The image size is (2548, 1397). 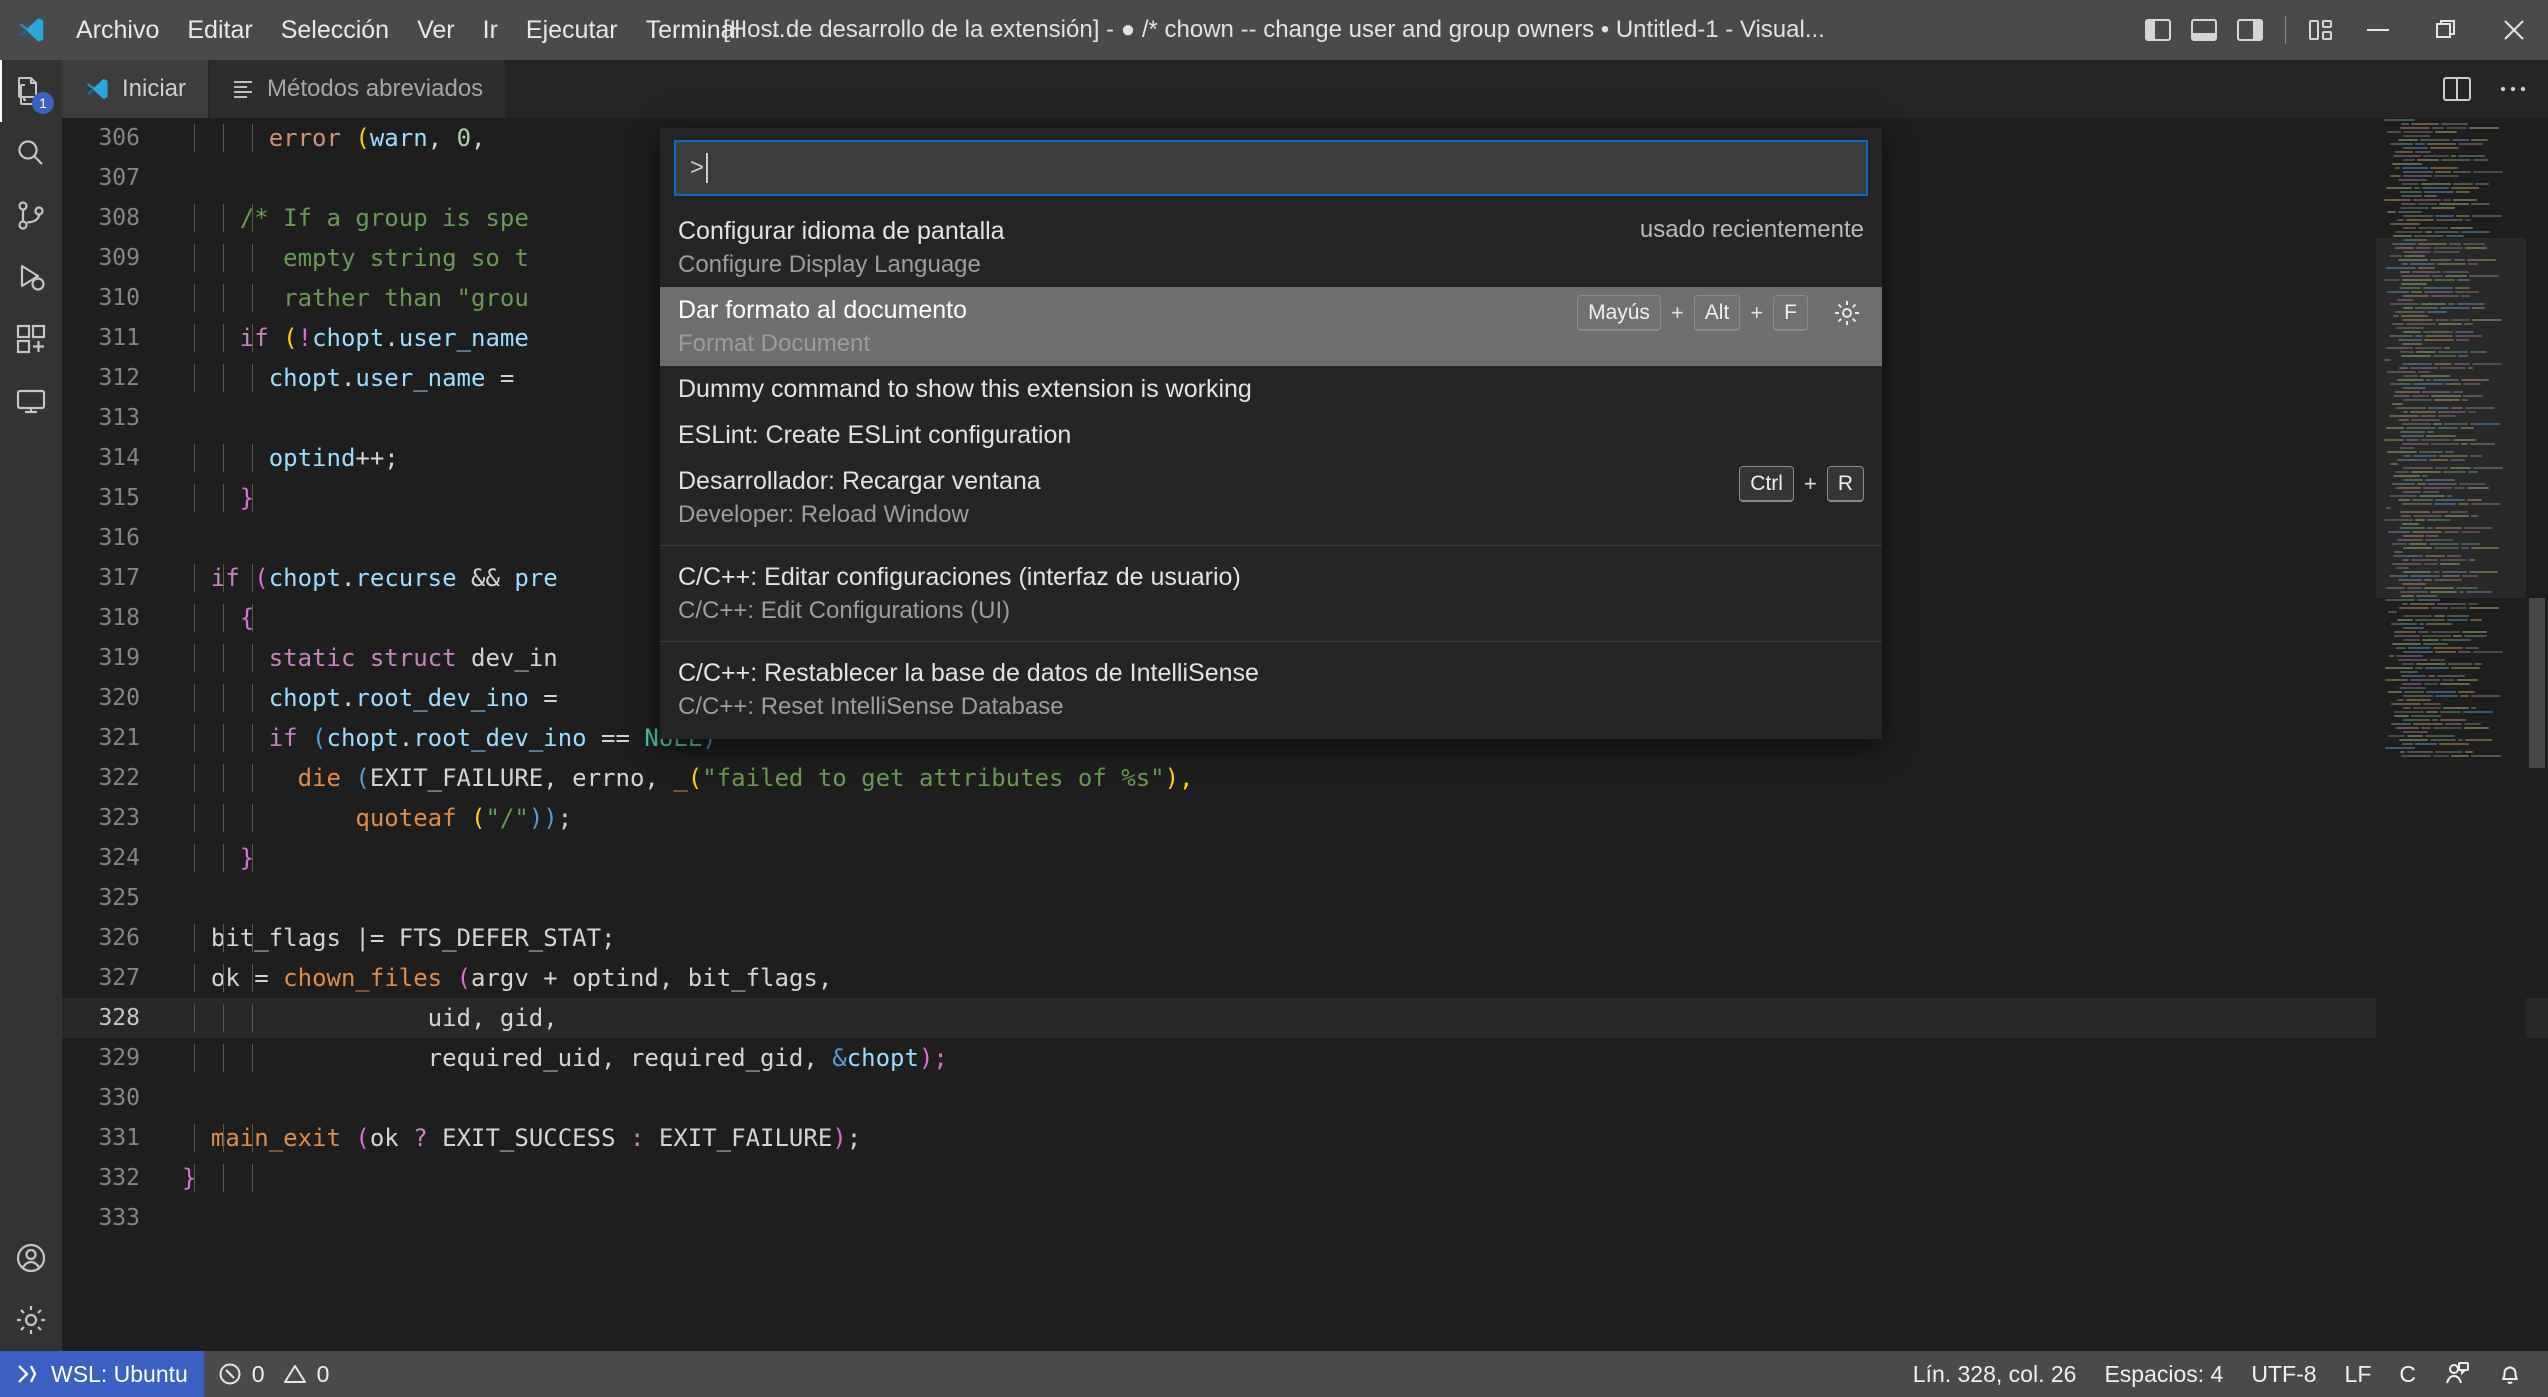 What do you see at coordinates (464, 138) in the screenshot?
I see `code-token: 0` at bounding box center [464, 138].